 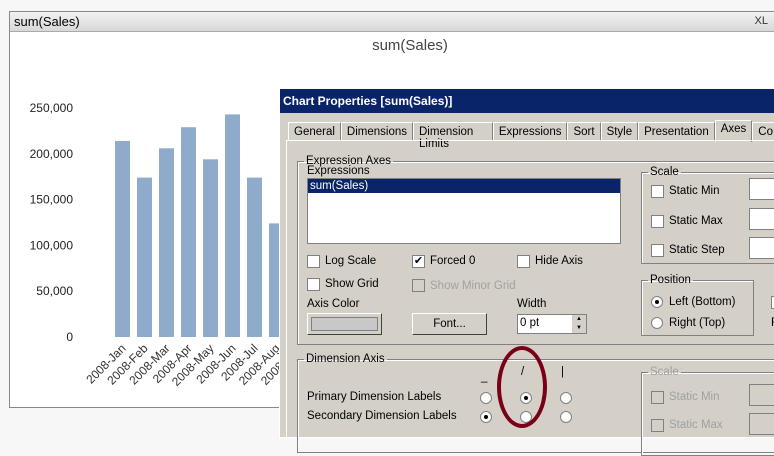 What do you see at coordinates (52, 154) in the screenshot?
I see `y-tick-label: 200,000` at bounding box center [52, 154].